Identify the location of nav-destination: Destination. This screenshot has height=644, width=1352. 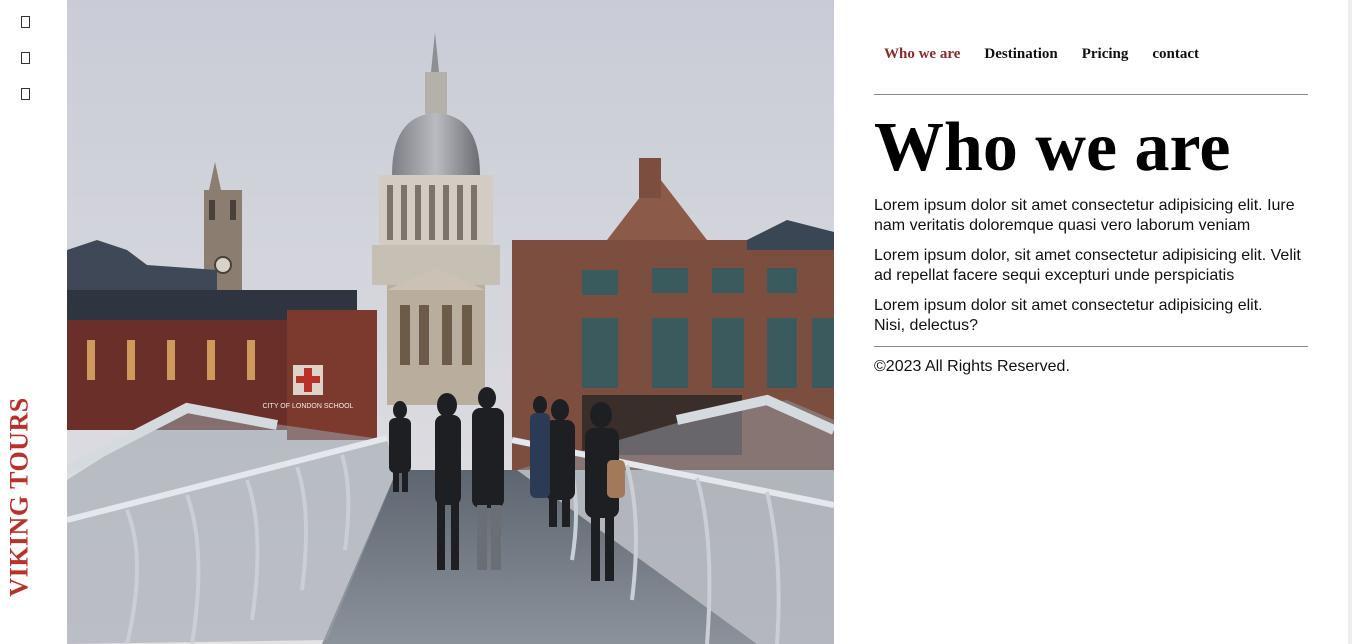
(1020, 54).